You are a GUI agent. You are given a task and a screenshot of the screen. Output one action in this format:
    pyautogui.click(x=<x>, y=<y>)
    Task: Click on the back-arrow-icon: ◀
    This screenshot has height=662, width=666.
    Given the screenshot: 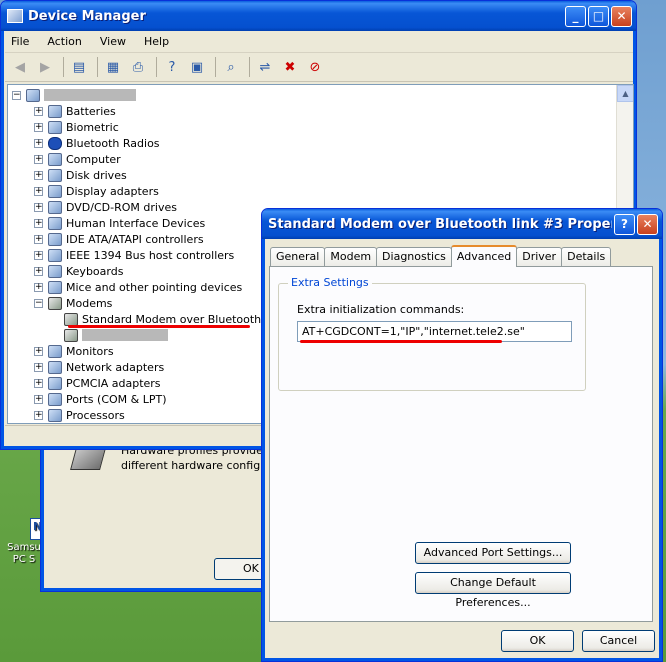 What is the action you would take?
    pyautogui.click(x=20, y=67)
    